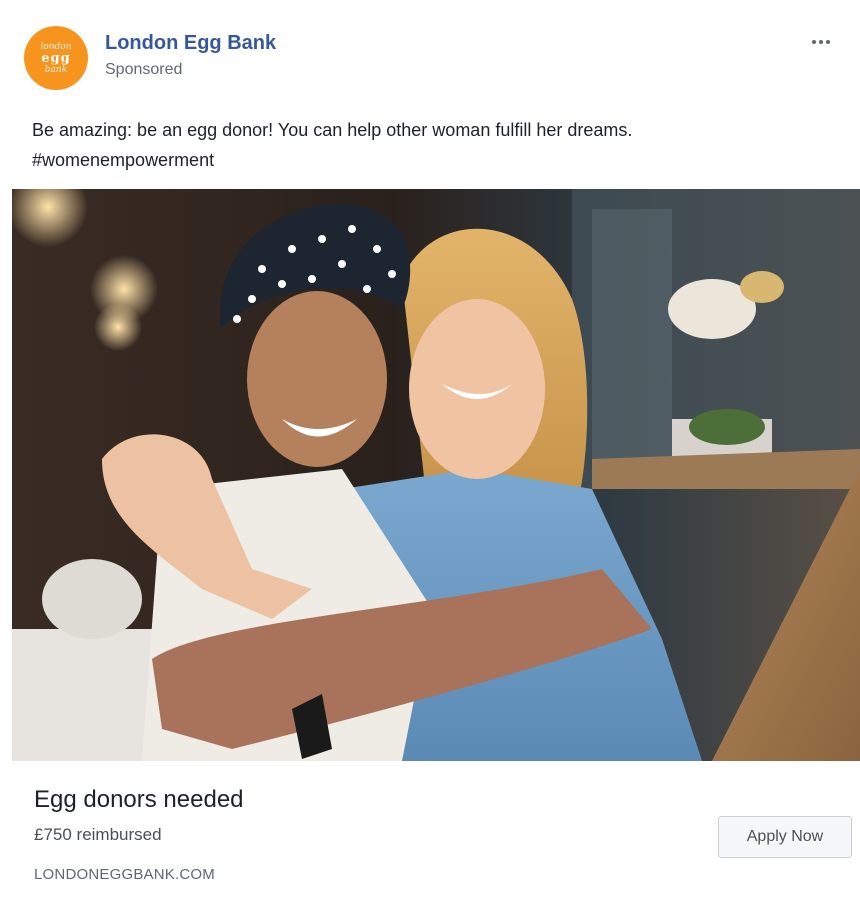 The height and width of the screenshot is (920, 860). Describe the element at coordinates (98, 834) in the screenshot. I see `ad-description: £750 reimbursed` at that location.